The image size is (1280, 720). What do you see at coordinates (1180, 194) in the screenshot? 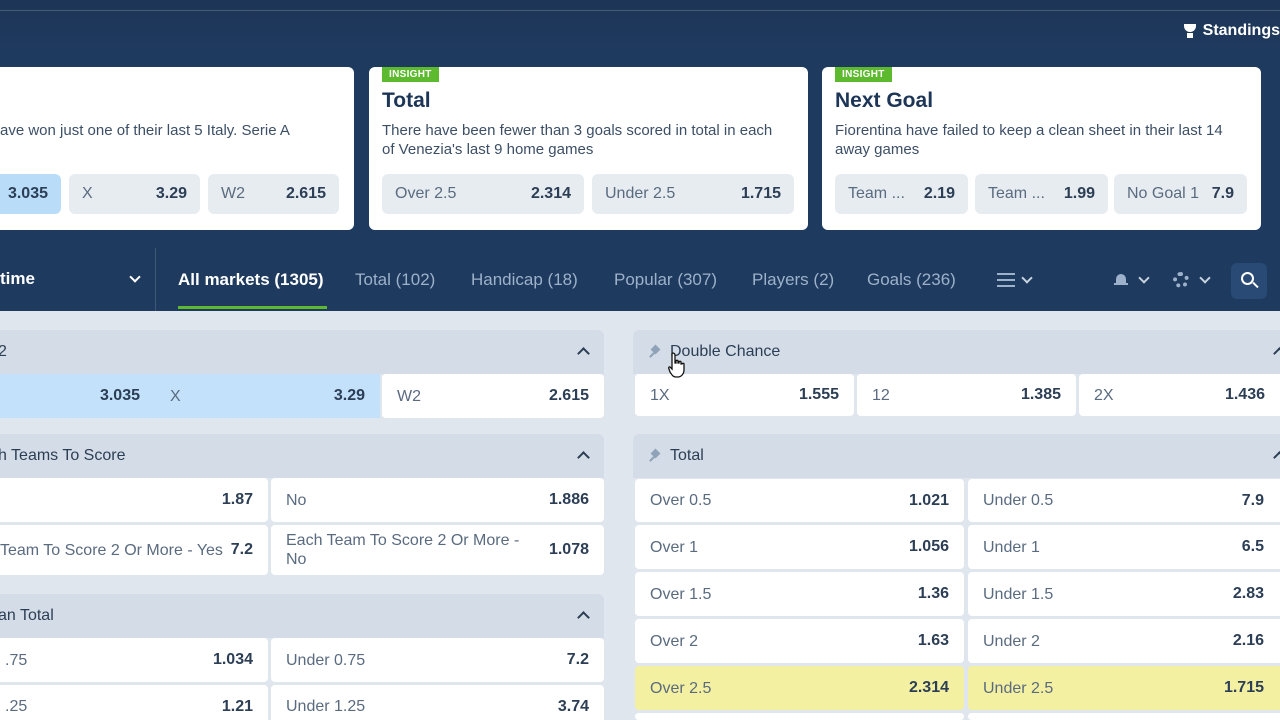
I see `insight-odd-no-goal: No Goal 1 7.9` at bounding box center [1180, 194].